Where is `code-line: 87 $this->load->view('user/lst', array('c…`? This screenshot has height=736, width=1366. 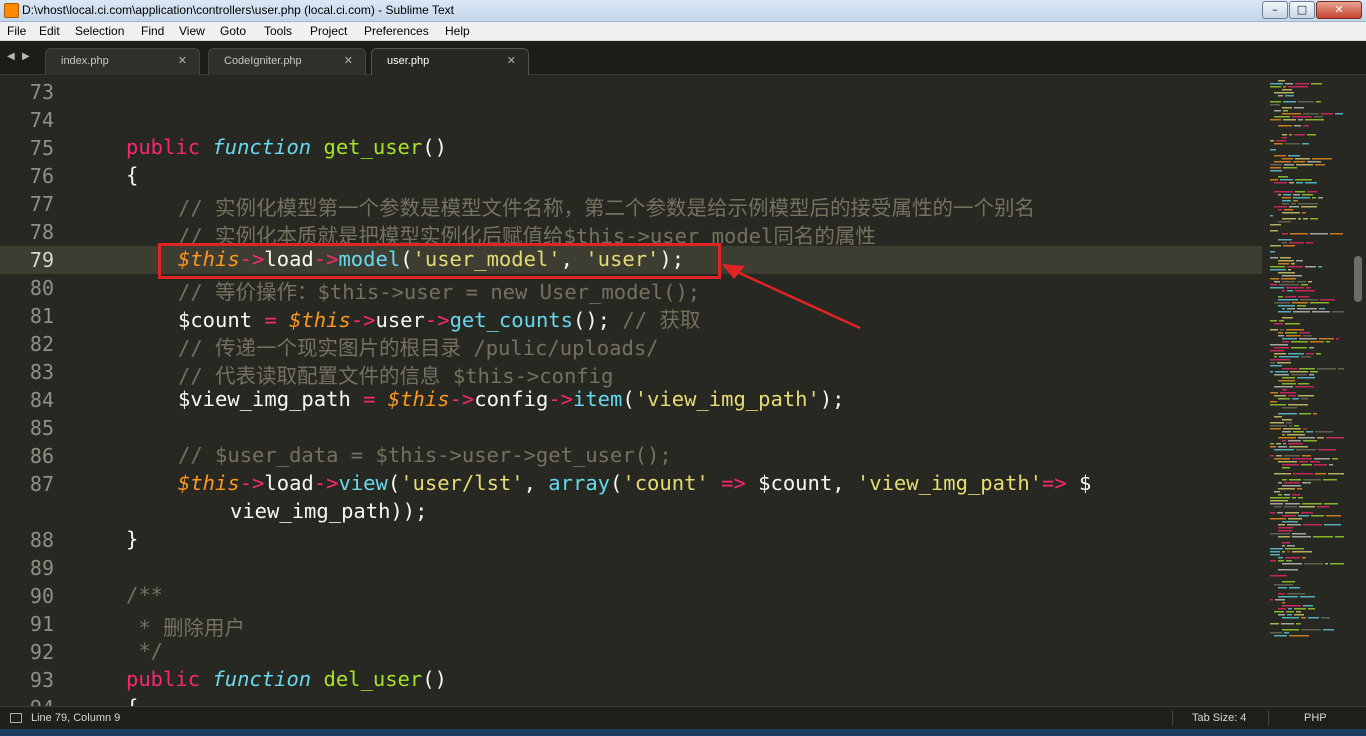
code-line: 87 $this->load->view('user/lst', array('c… is located at coordinates (631, 484).